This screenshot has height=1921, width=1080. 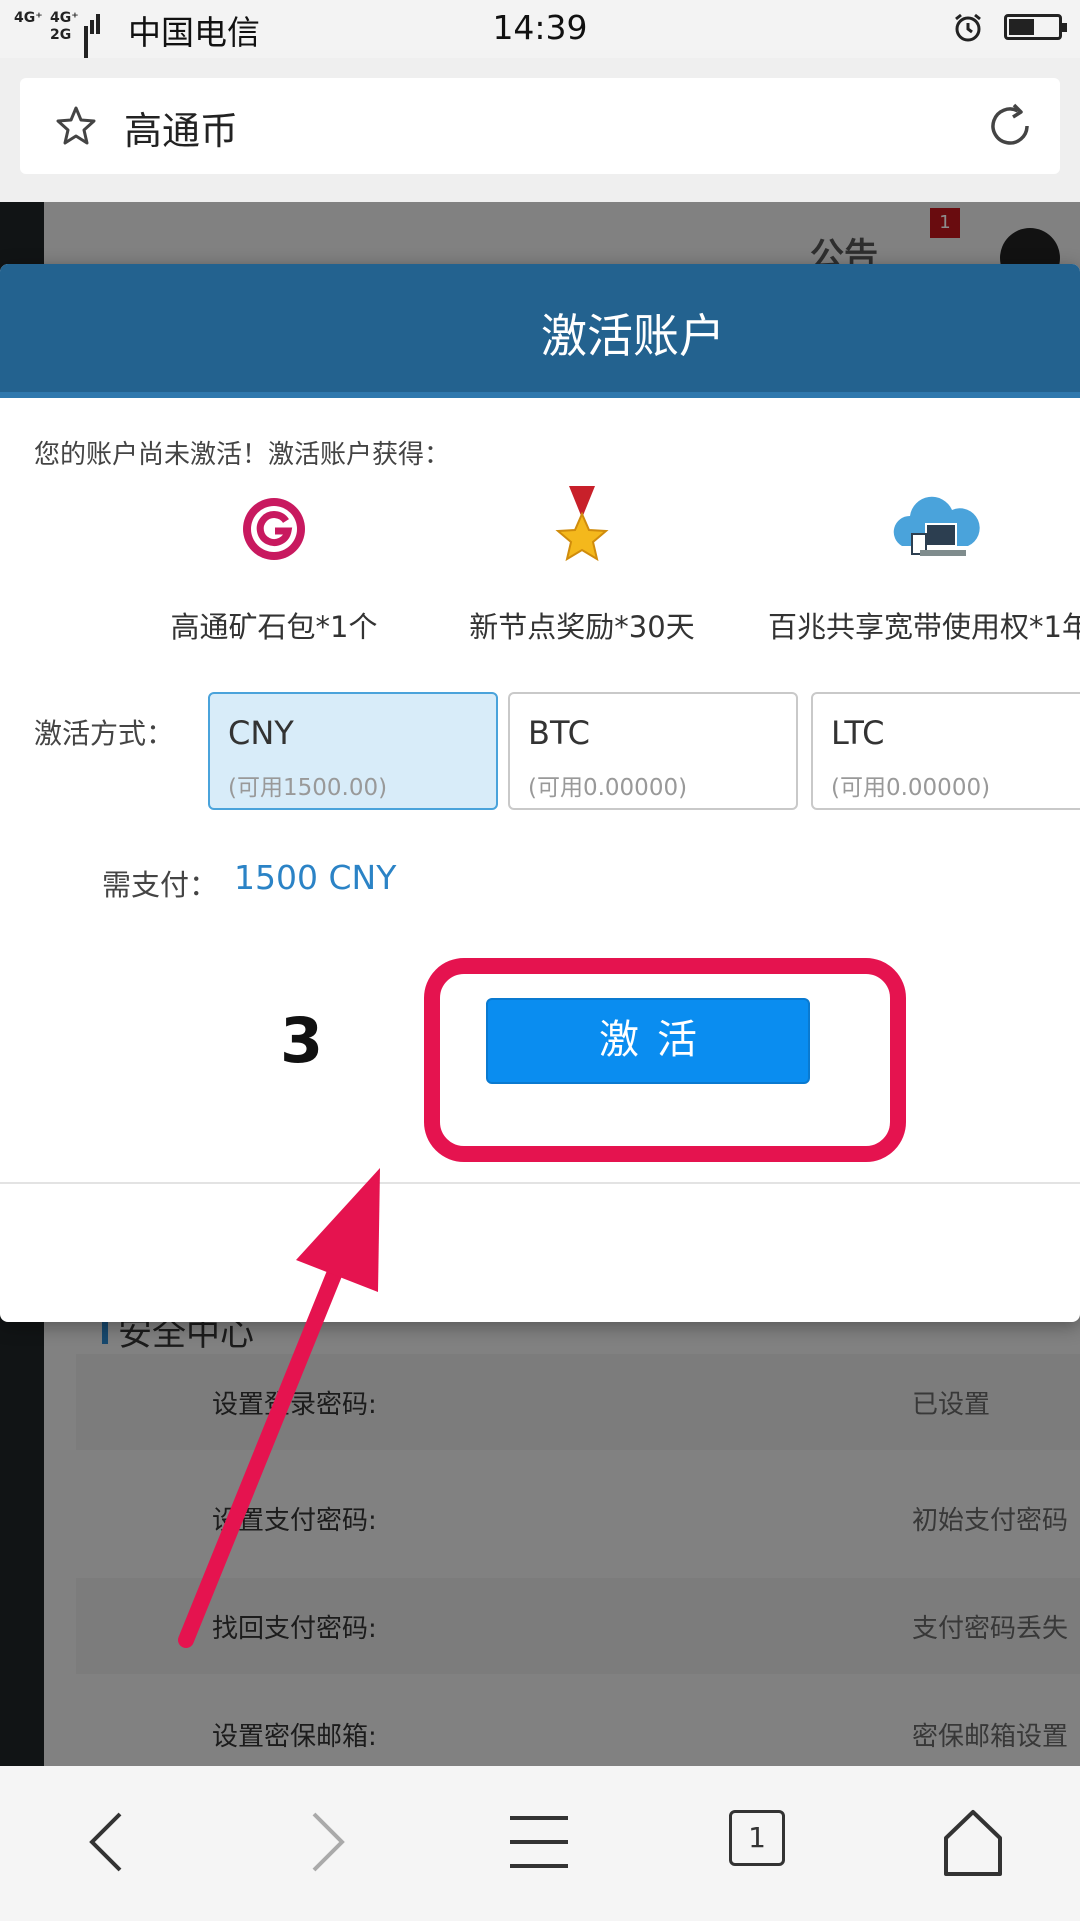 What do you see at coordinates (665, 1060) in the screenshot?
I see `highlight-box` at bounding box center [665, 1060].